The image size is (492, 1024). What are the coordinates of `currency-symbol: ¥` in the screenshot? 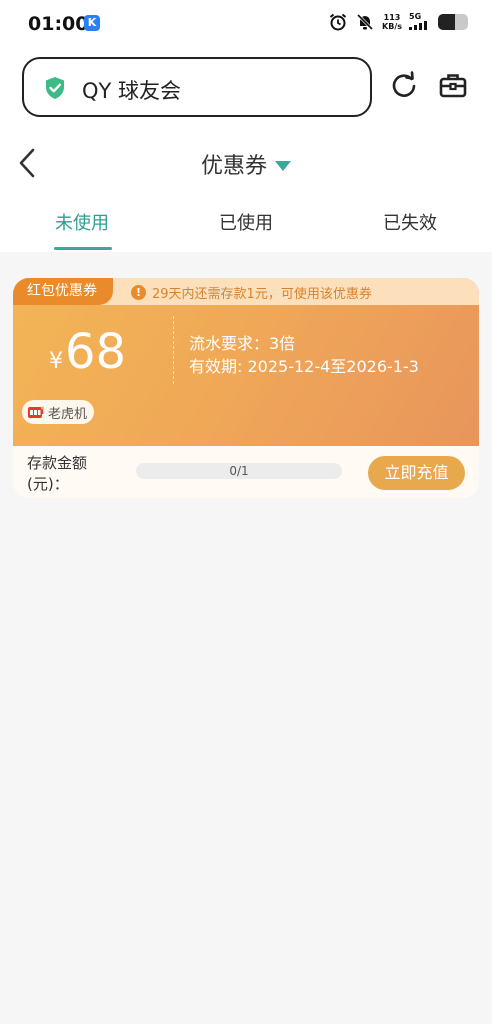 It's located at (56, 361).